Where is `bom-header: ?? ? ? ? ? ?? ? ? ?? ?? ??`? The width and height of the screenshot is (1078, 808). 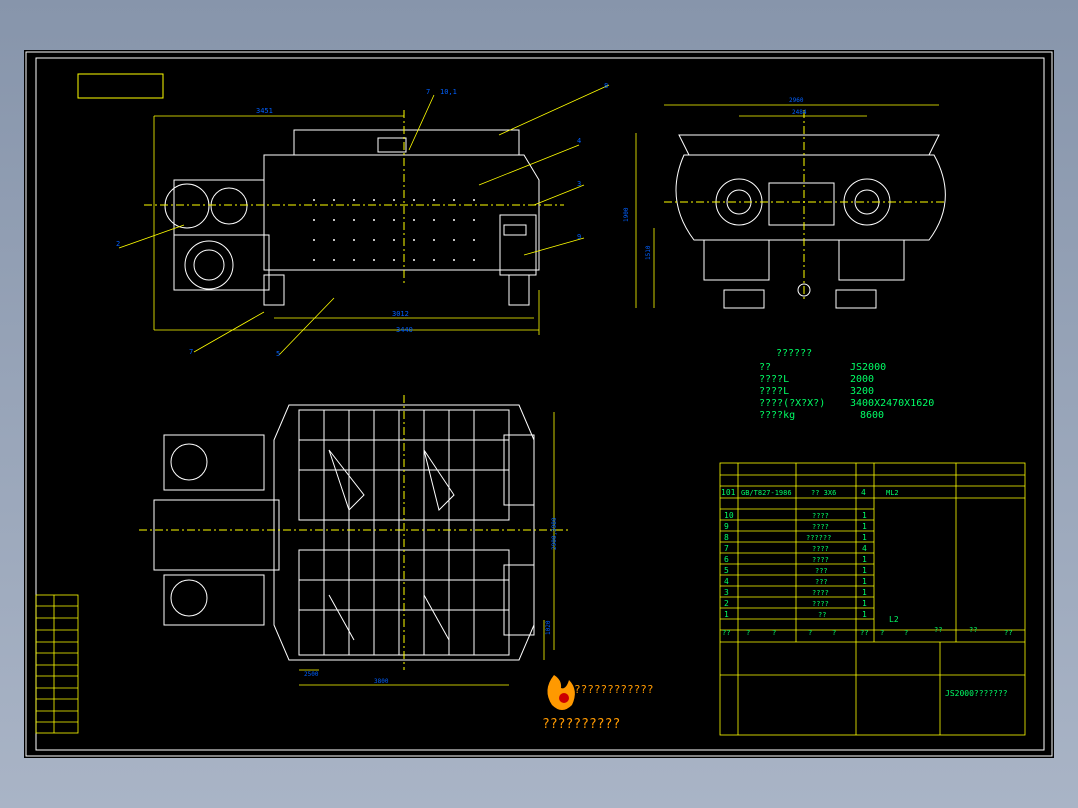
bom-header: ?? ? ? ? ? ?? ? ? ?? ?? ?? is located at coordinates (867, 631).